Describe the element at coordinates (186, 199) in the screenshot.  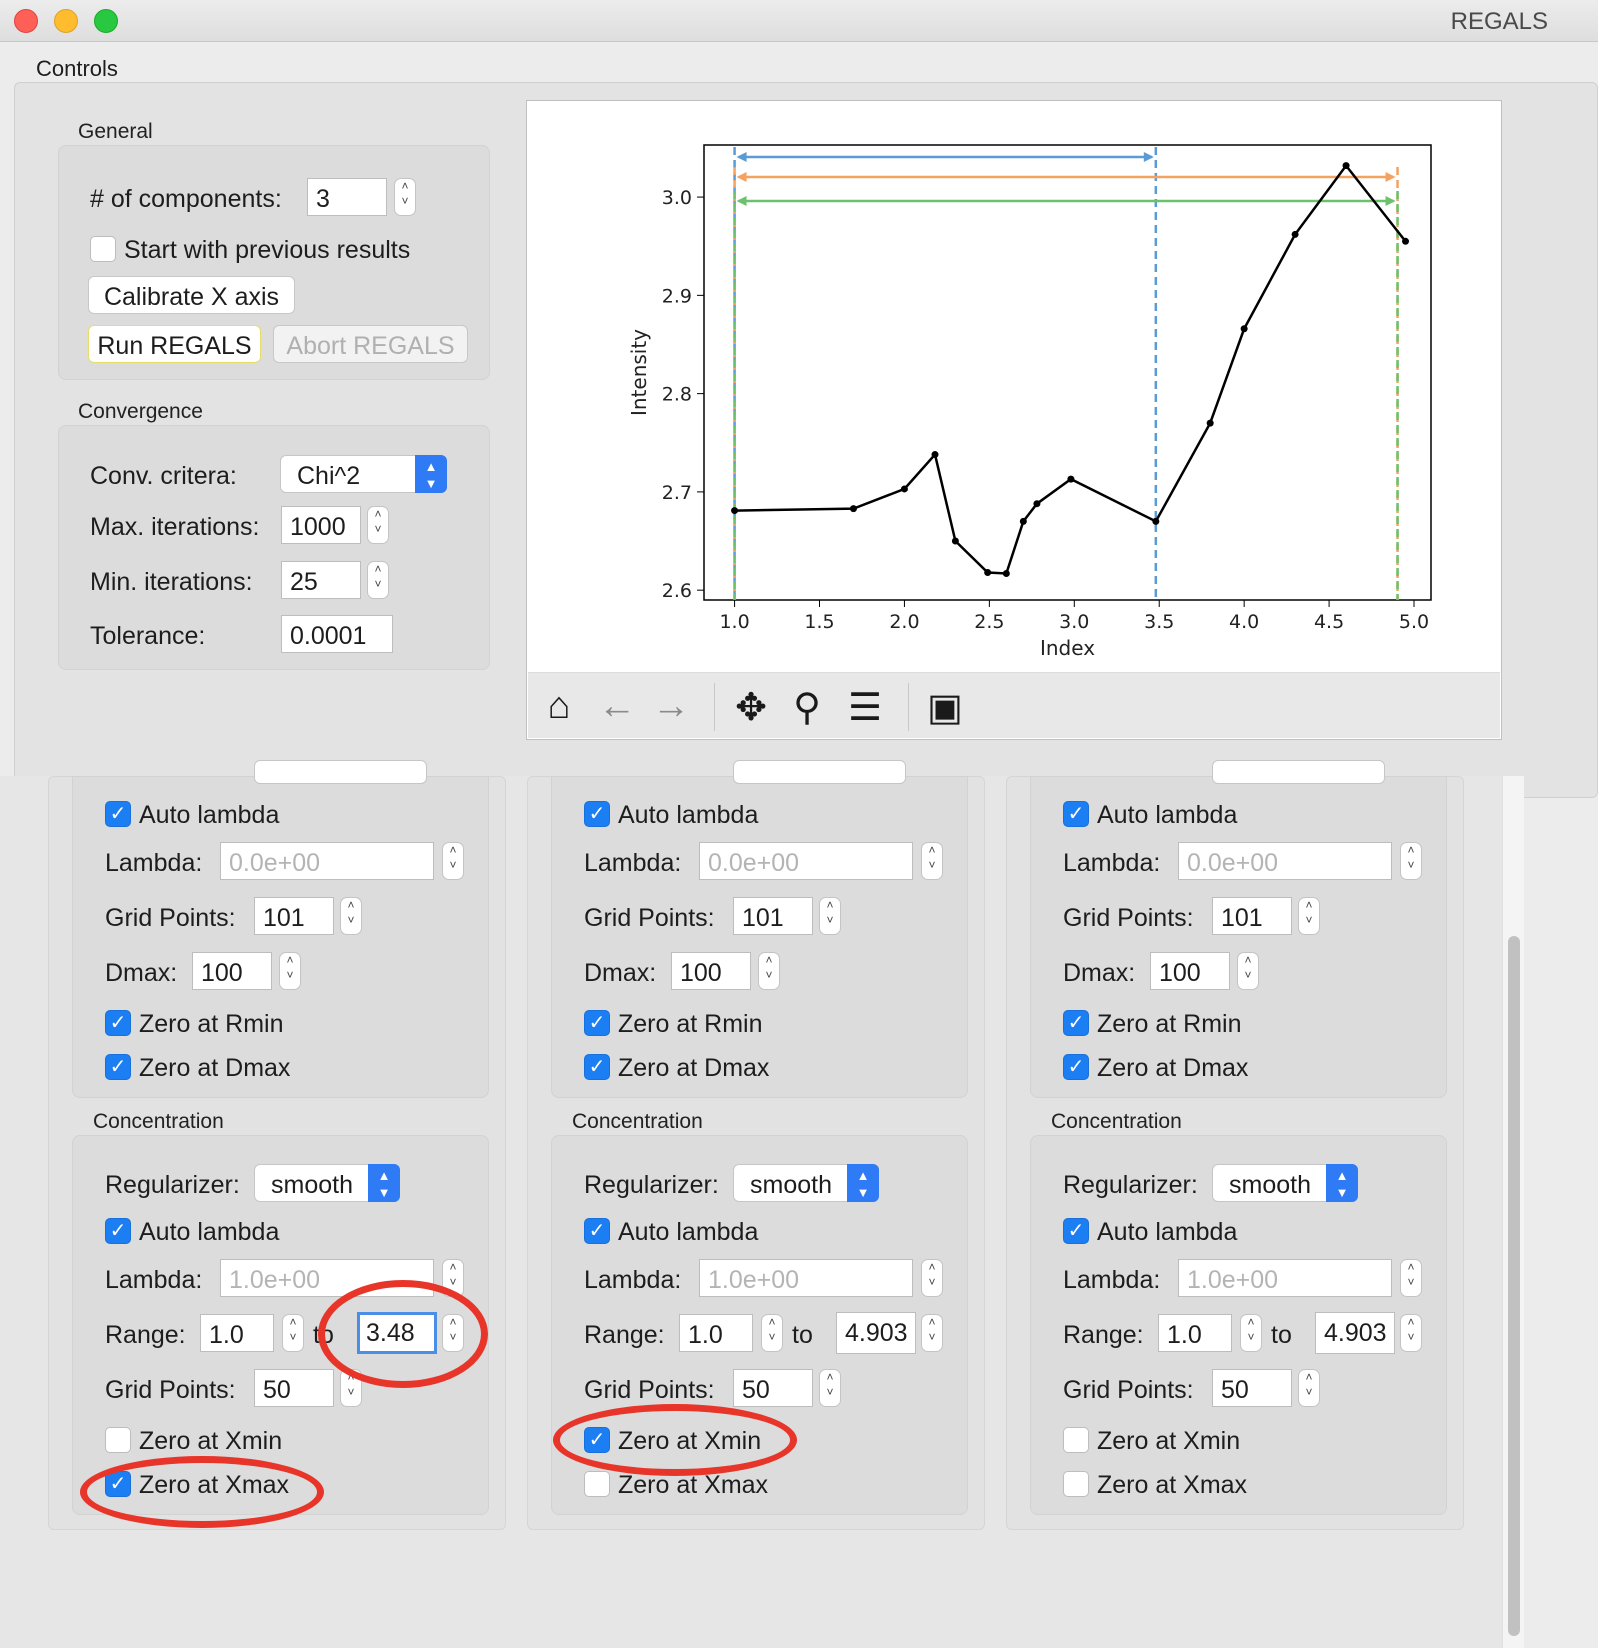
I see `components-label: # of components:` at that location.